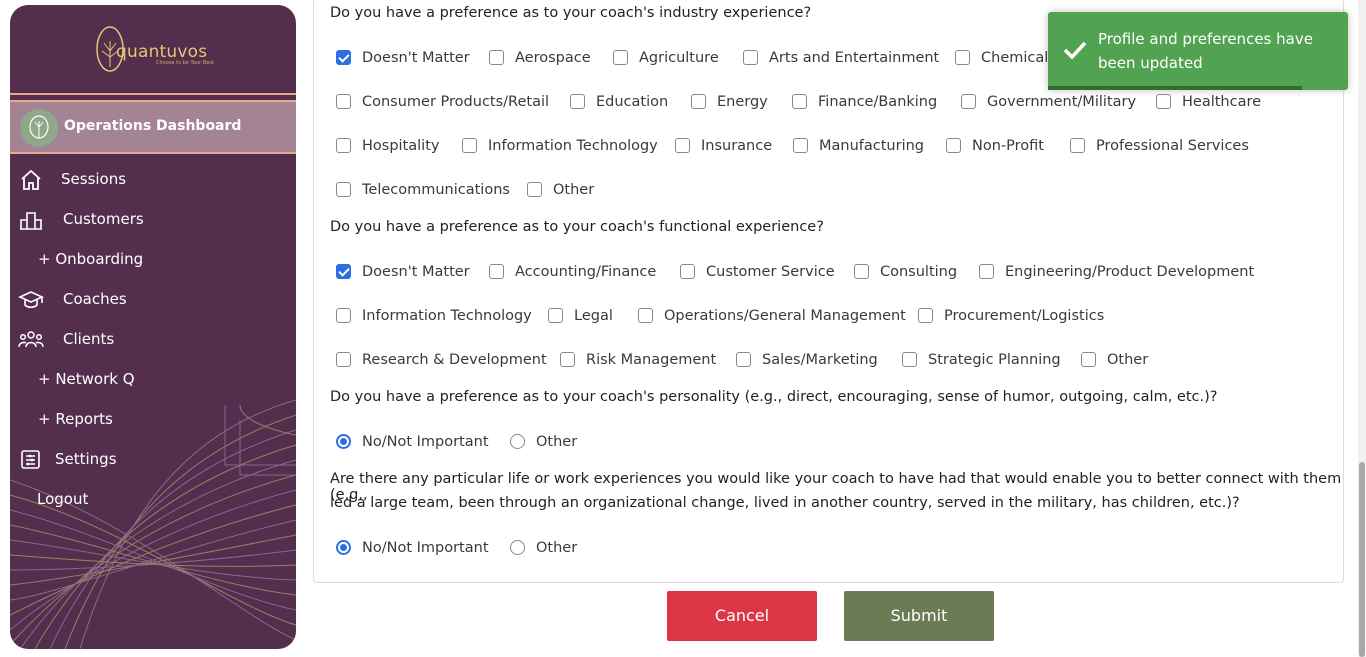 The width and height of the screenshot is (1366, 657). Describe the element at coordinates (651, 360) in the screenshot. I see `option-label: Risk Management` at that location.